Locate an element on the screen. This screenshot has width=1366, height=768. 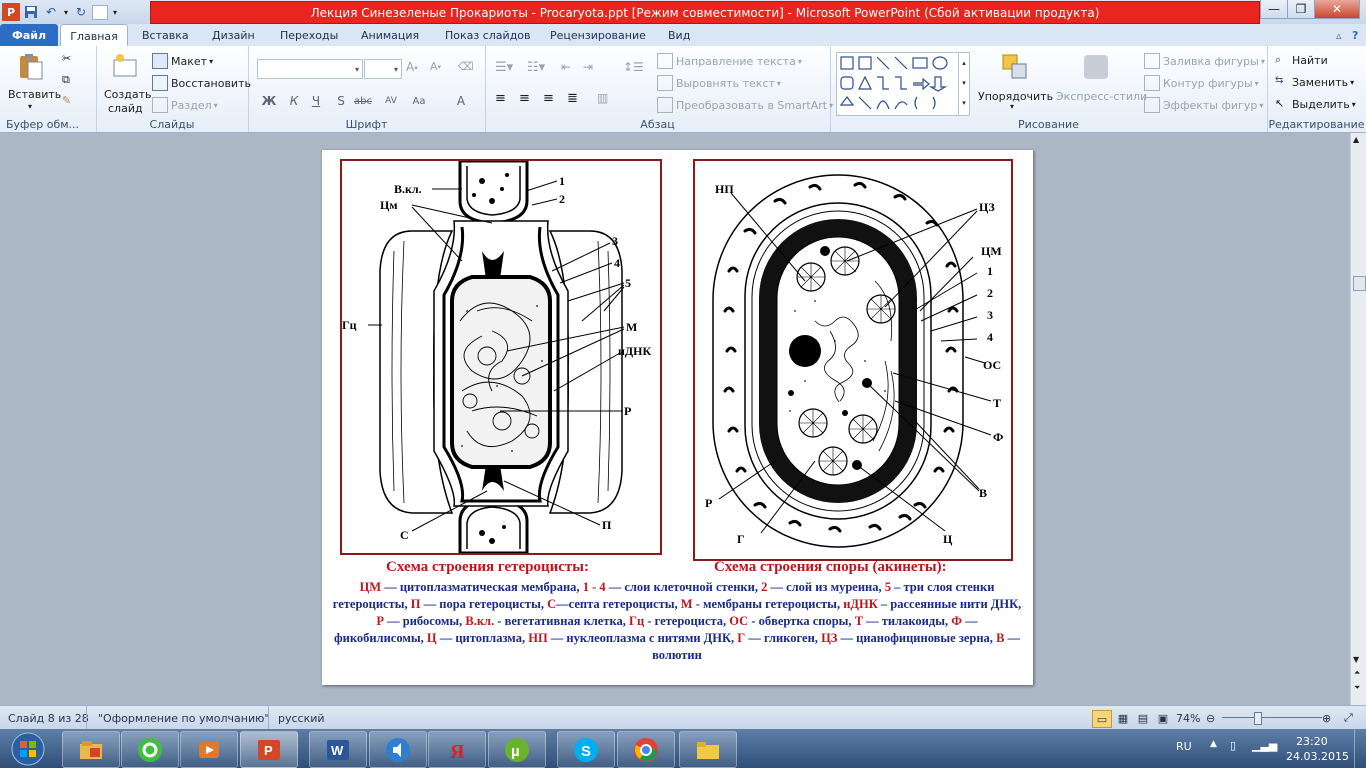
text-direction-button: Направление текста ▾ is located at coordinates (729, 61).